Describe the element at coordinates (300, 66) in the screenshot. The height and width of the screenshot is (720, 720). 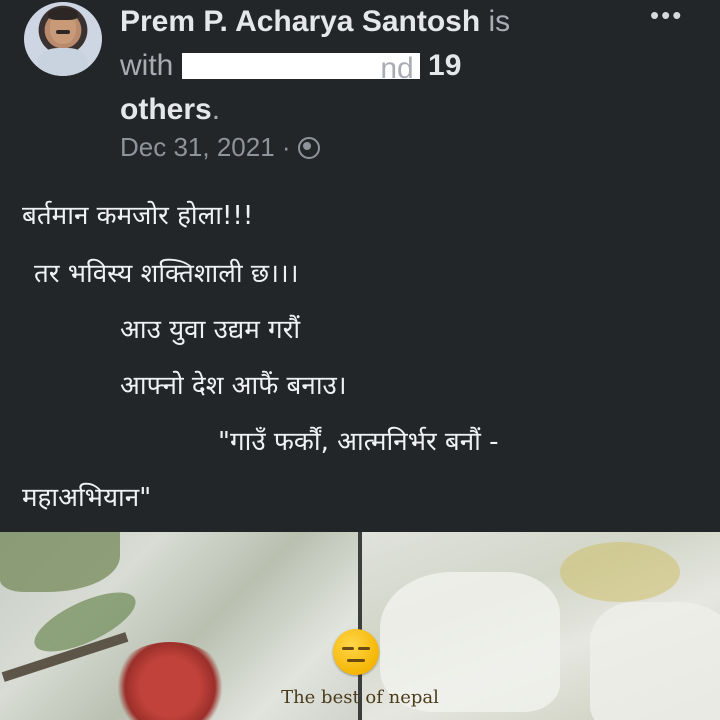
I see `tagged-person-redacted: nd` at that location.